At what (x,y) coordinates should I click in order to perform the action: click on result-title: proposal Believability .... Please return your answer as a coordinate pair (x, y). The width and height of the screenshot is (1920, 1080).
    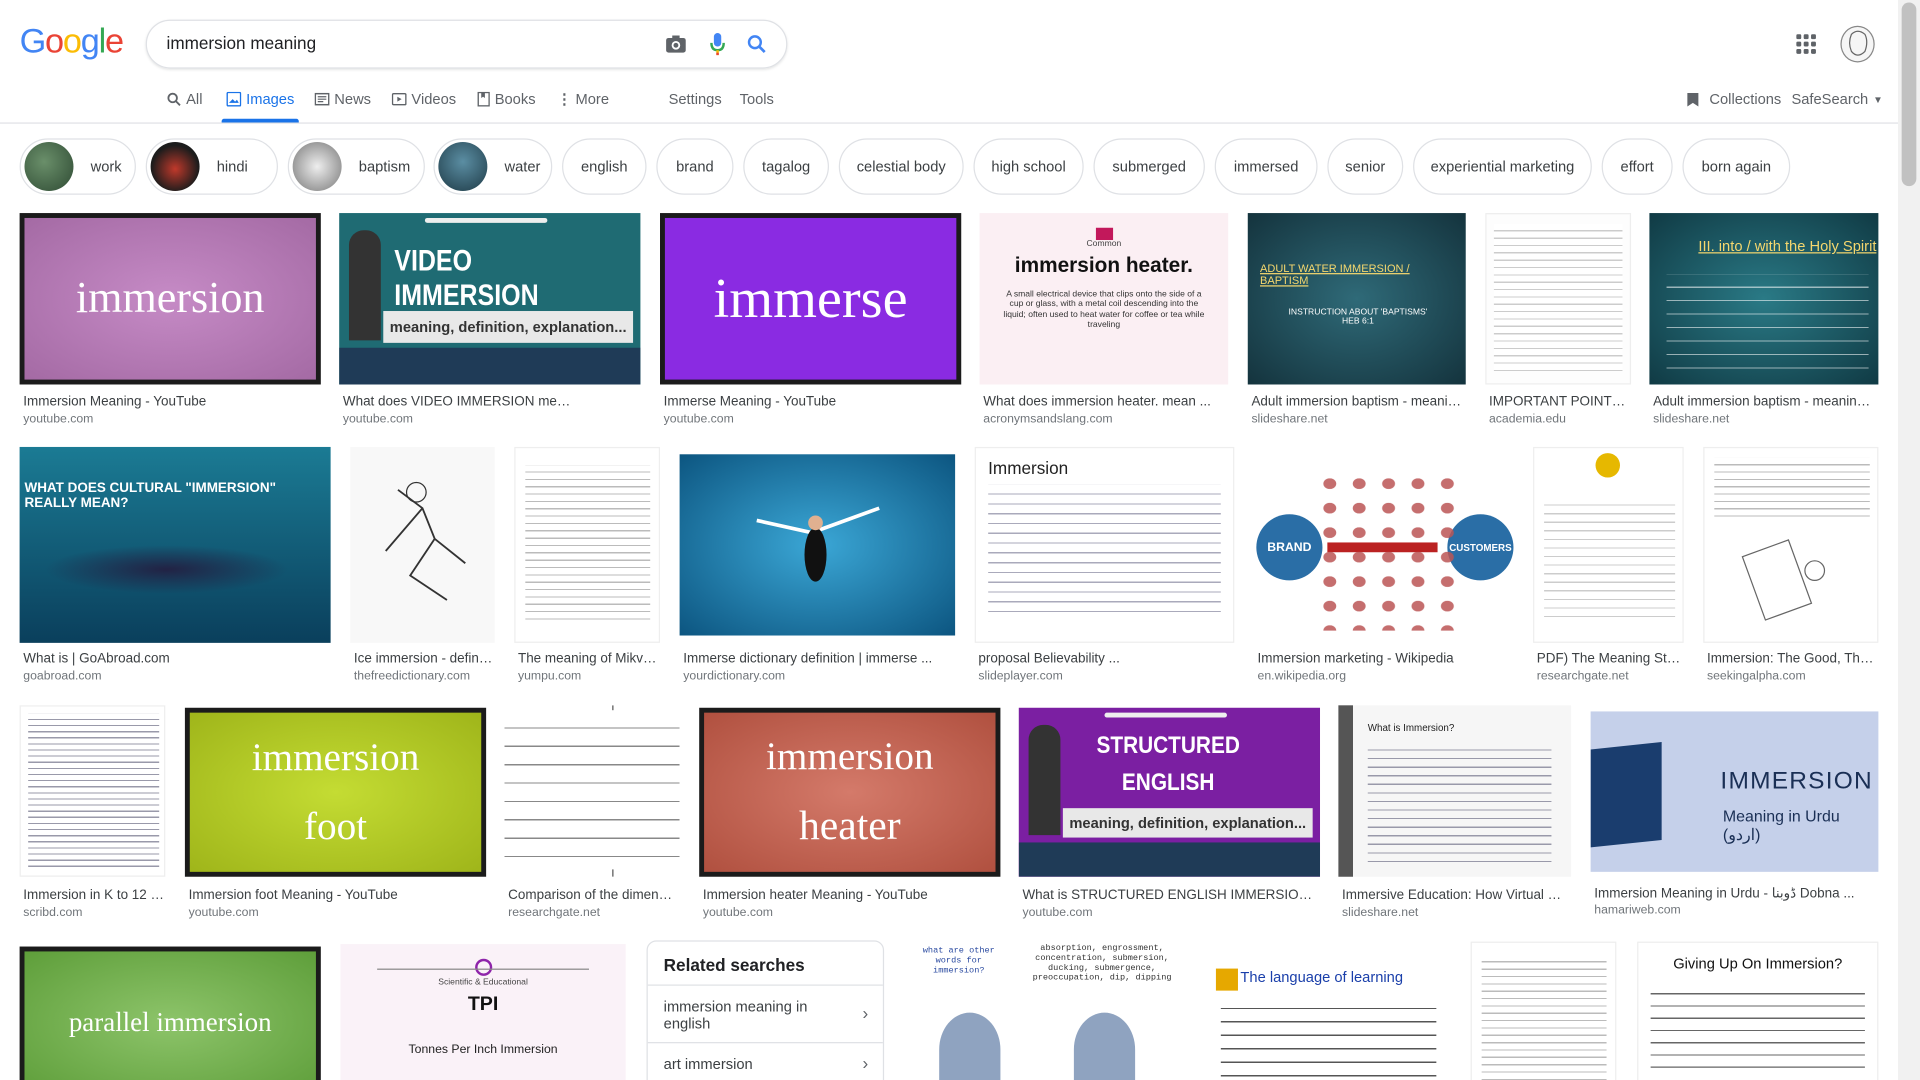
    Looking at the image, I should click on (1103, 658).